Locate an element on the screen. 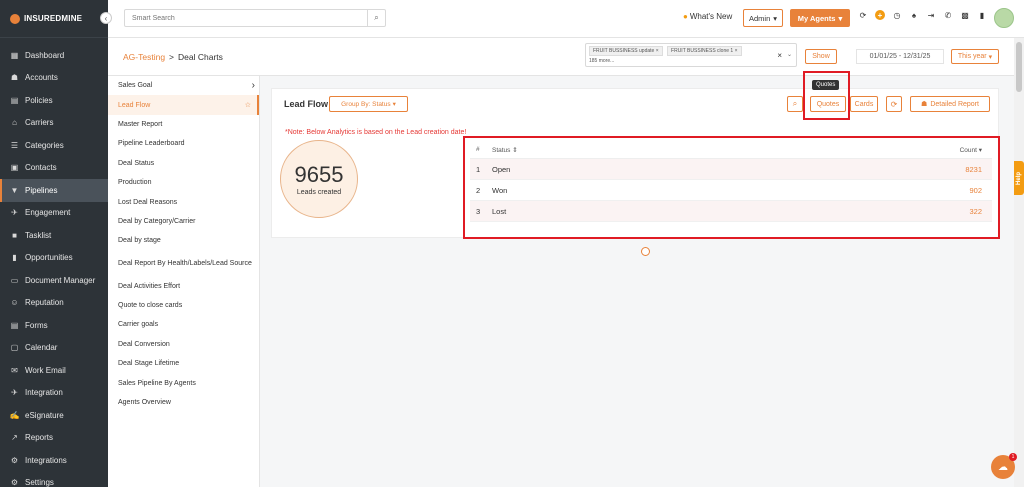  sidebar-item-carriers: ⌂ Carriers is located at coordinates (54, 123).